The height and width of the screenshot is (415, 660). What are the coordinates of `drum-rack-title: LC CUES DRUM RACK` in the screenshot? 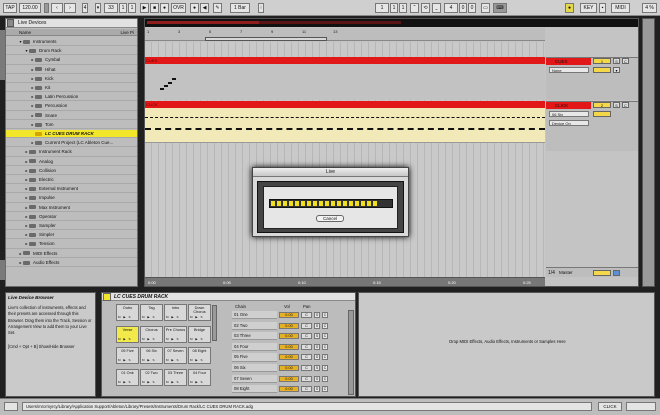 It's located at (228, 297).